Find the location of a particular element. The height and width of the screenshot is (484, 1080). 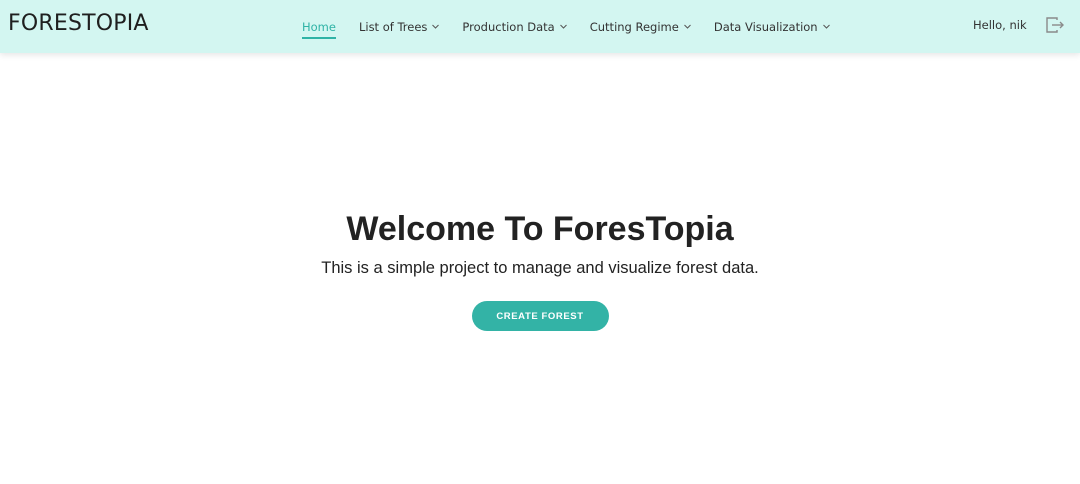

nav-item-cutting-regime: Cutting Regime is located at coordinates (640, 26).